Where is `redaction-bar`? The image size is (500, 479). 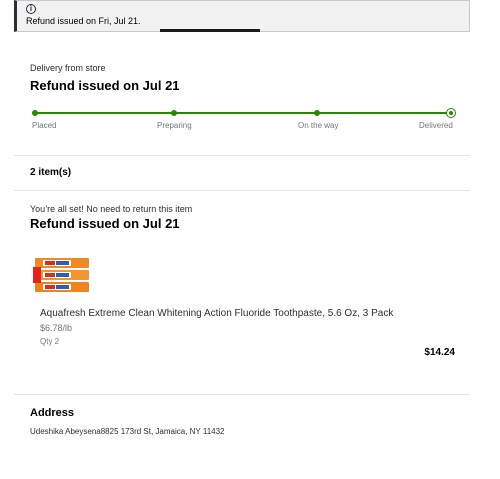 redaction-bar is located at coordinates (210, 30).